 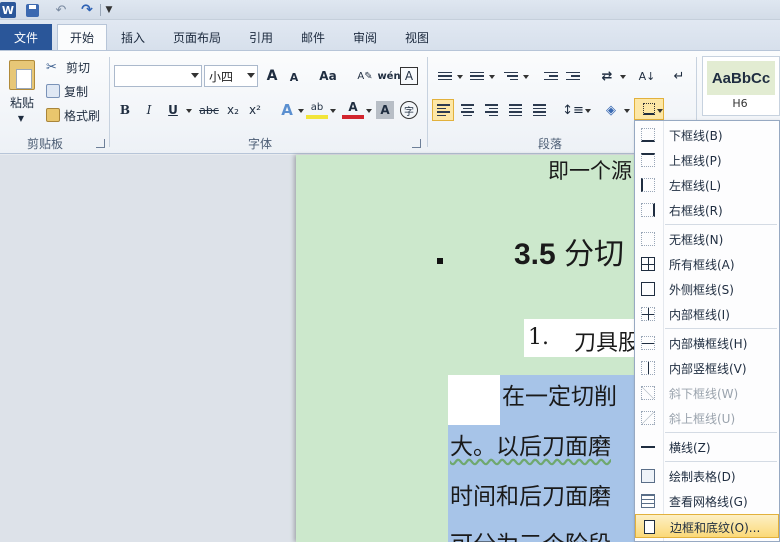 I want to click on enclose-characters-icon: 字, so click(x=409, y=110).